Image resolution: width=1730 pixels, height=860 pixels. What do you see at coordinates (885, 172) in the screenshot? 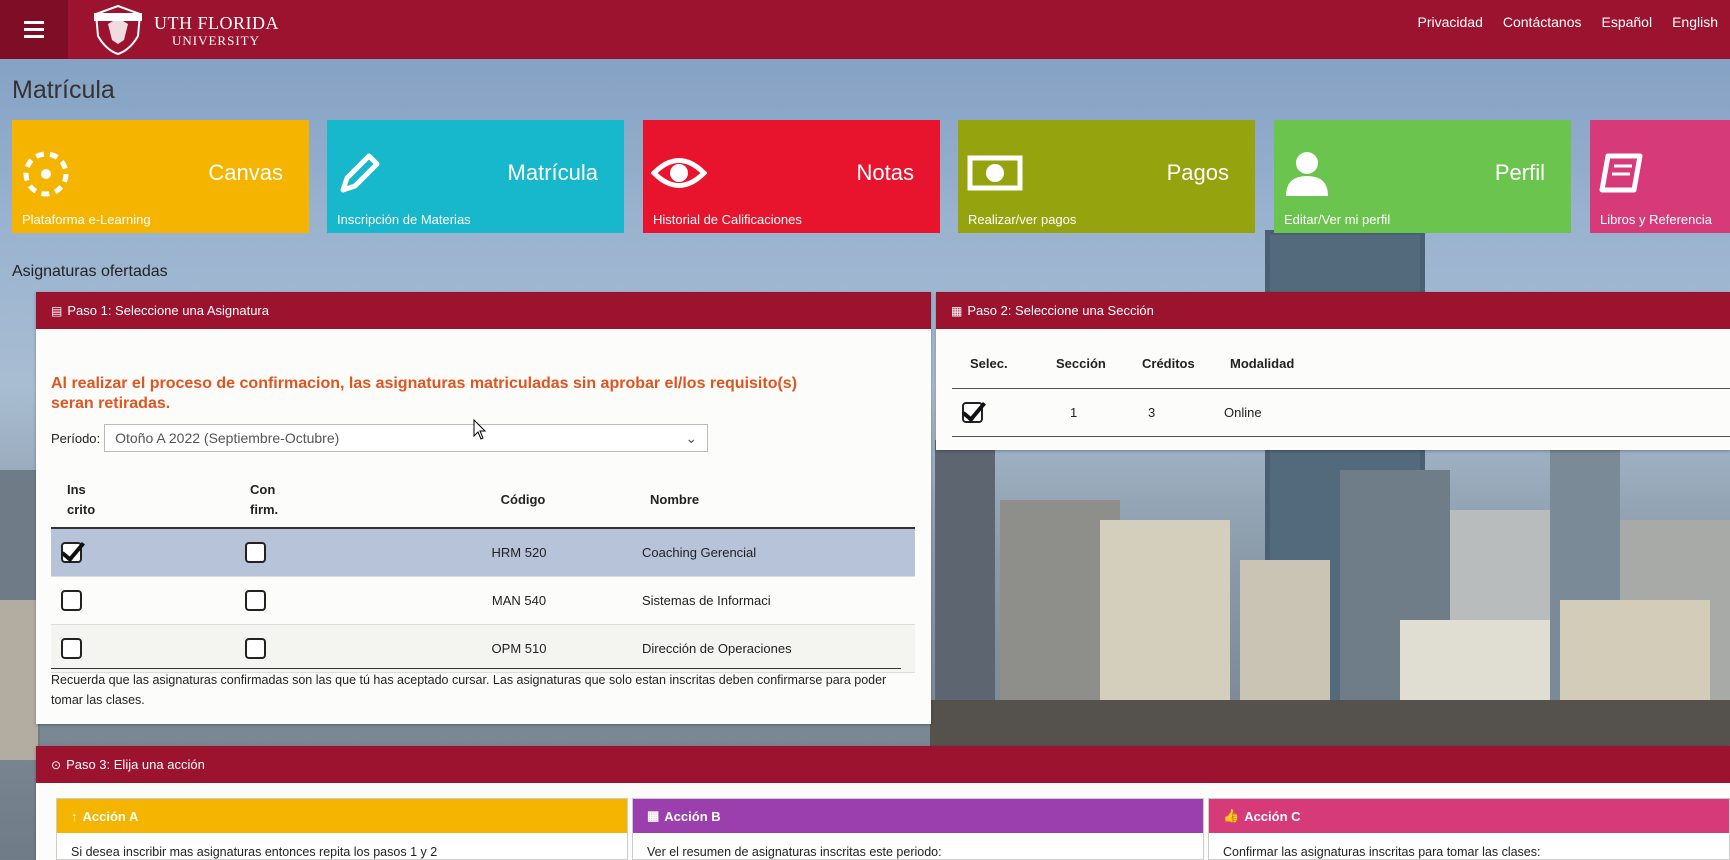
I see `tile-name: Notas` at bounding box center [885, 172].